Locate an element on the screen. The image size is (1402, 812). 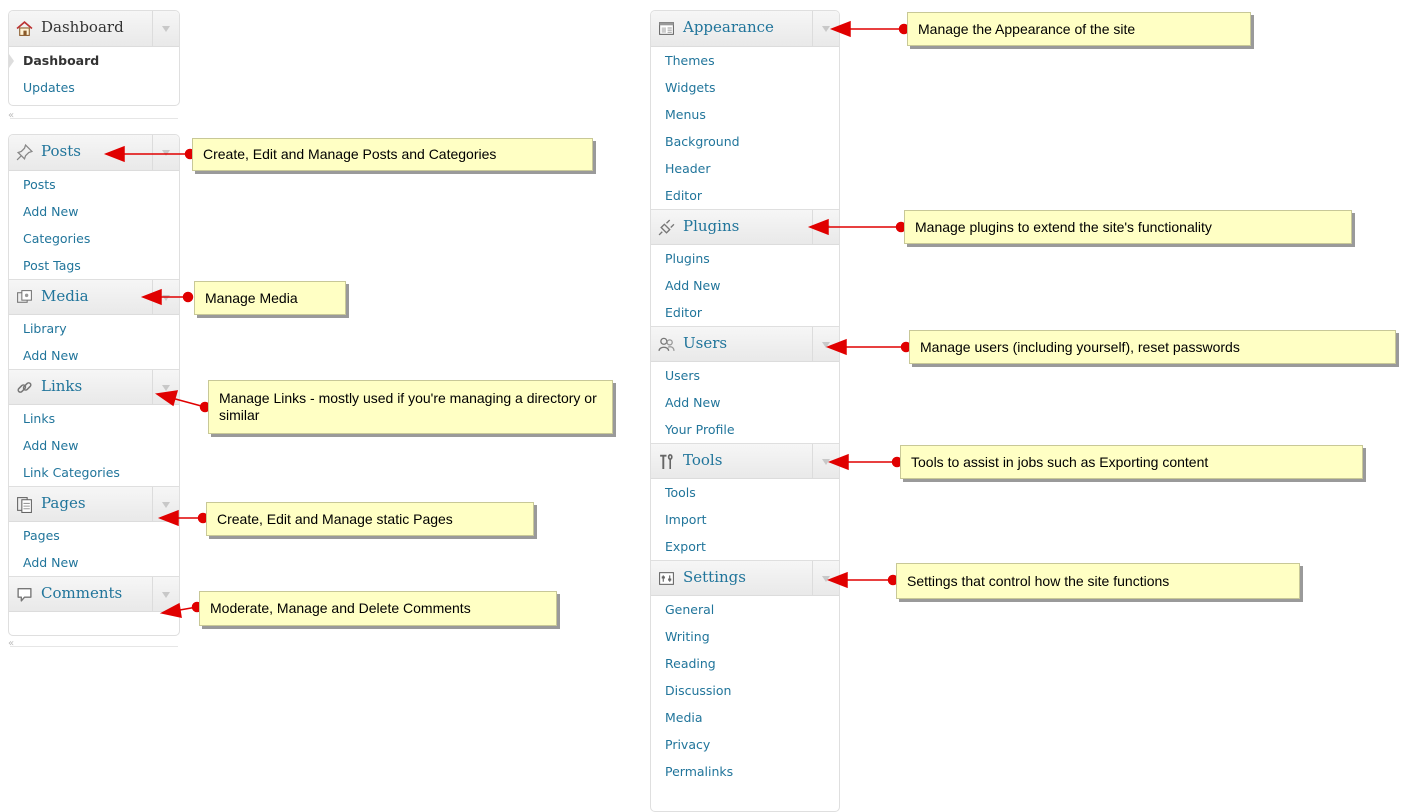
arrow-pages is located at coordinates (183, 518).